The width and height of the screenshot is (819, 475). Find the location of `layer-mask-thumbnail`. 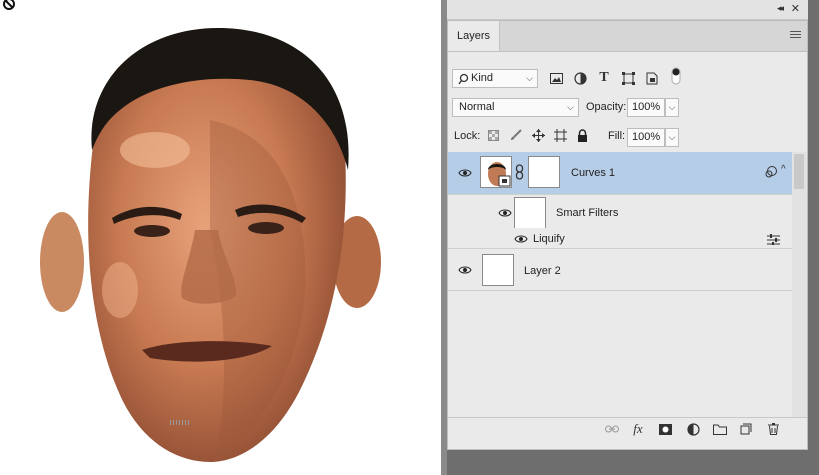

layer-mask-thumbnail is located at coordinates (544, 172).